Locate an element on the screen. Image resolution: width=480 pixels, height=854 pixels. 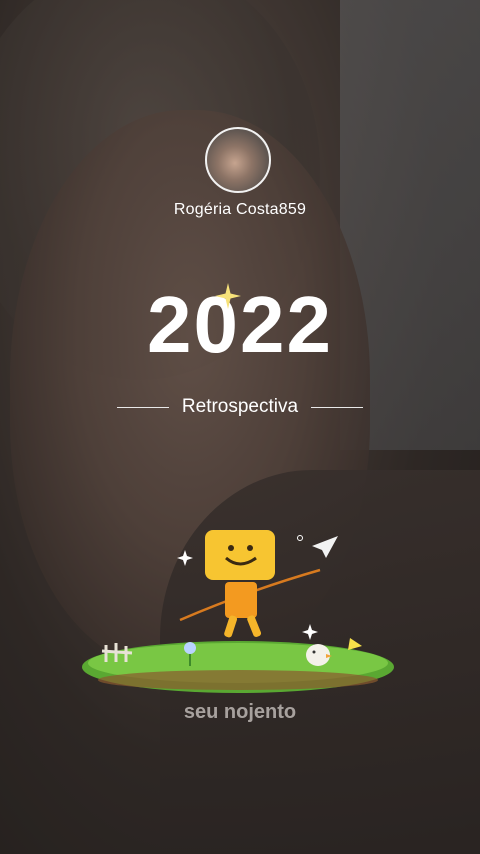
subtitle-text: Retrospectiva is located at coordinates (240, 406).